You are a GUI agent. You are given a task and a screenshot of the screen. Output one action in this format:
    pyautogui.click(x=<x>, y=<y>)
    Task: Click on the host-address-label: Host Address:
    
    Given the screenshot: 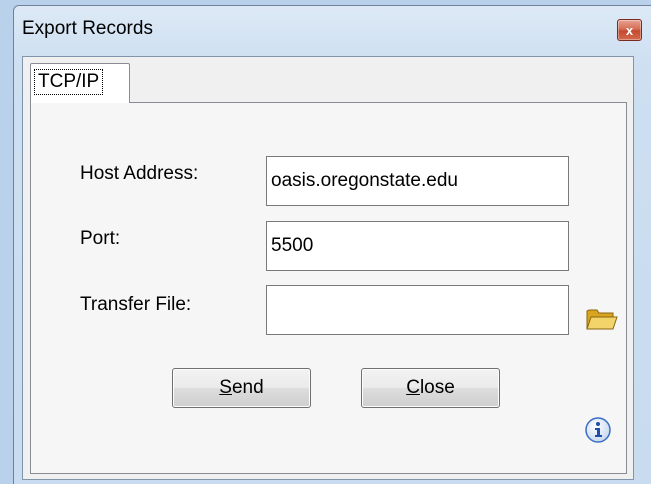 What is the action you would take?
    pyautogui.click(x=139, y=173)
    